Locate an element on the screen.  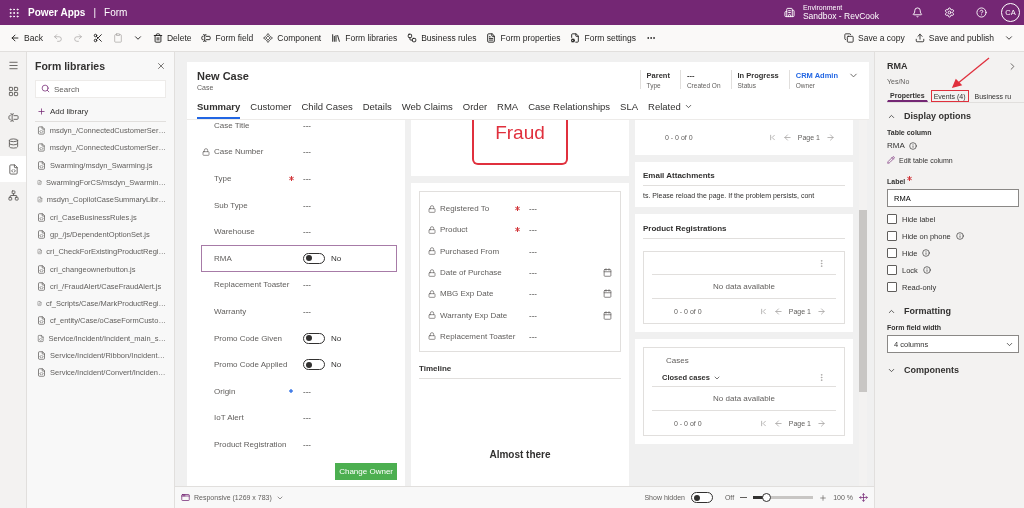
form-field-row: Promo Code Given No is located at coordinates (299, 338).